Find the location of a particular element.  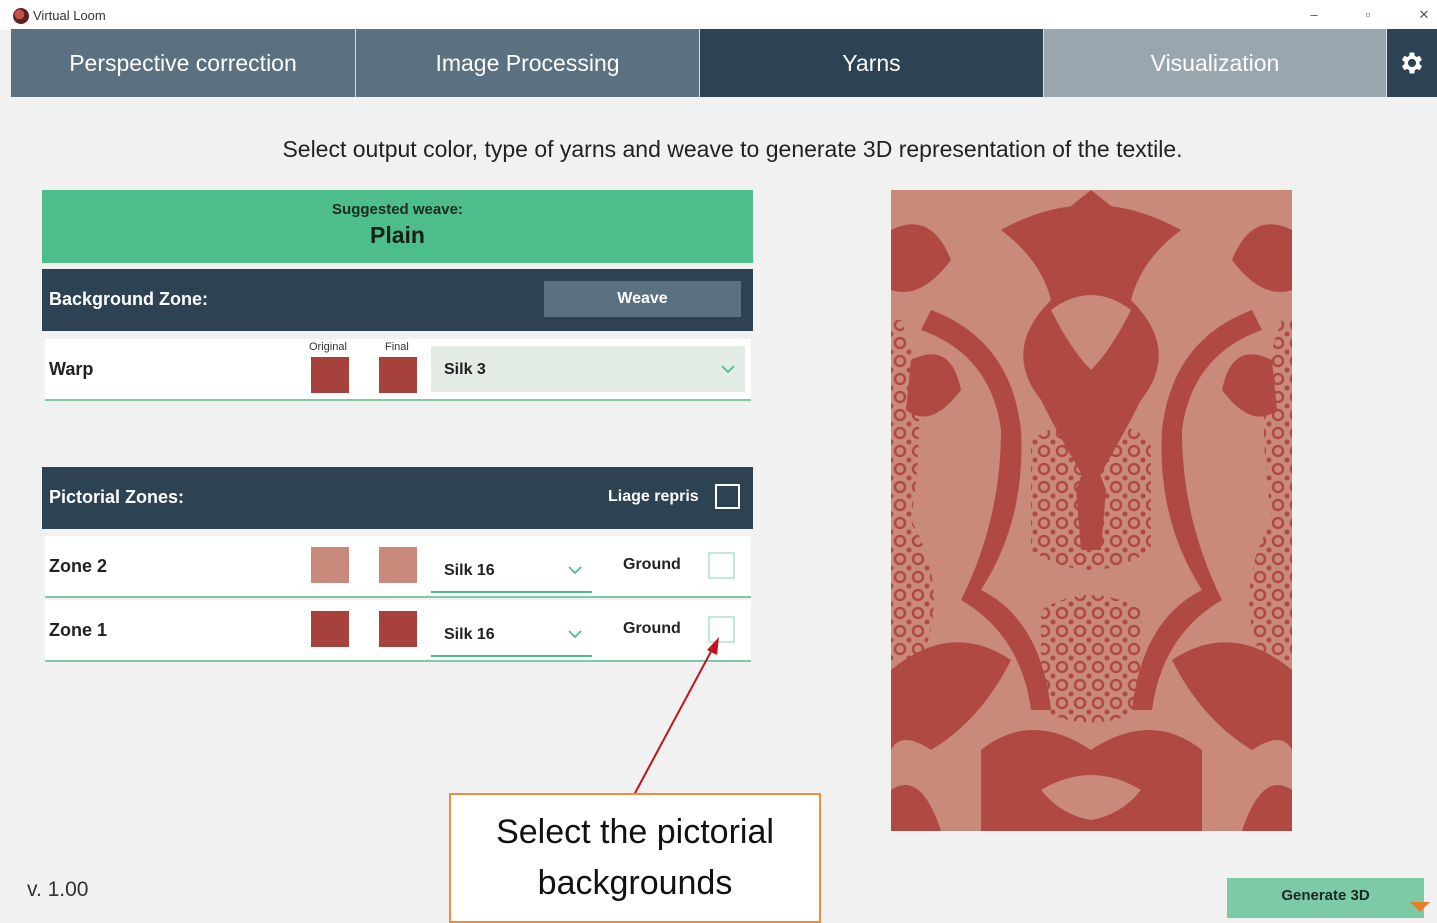

suggested-weave-label: Suggested weave: is located at coordinates (397, 209).